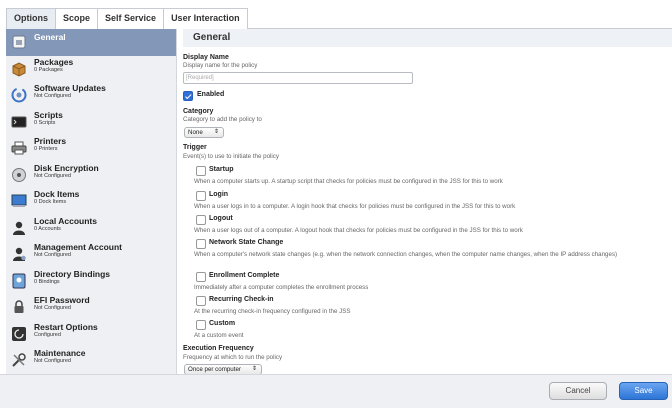 The image size is (672, 408). Describe the element at coordinates (19, 148) in the screenshot. I see `printer-icon` at that location.